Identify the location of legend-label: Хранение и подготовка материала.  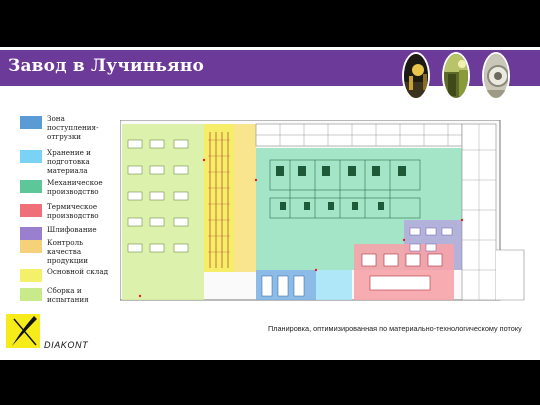
(69, 161).